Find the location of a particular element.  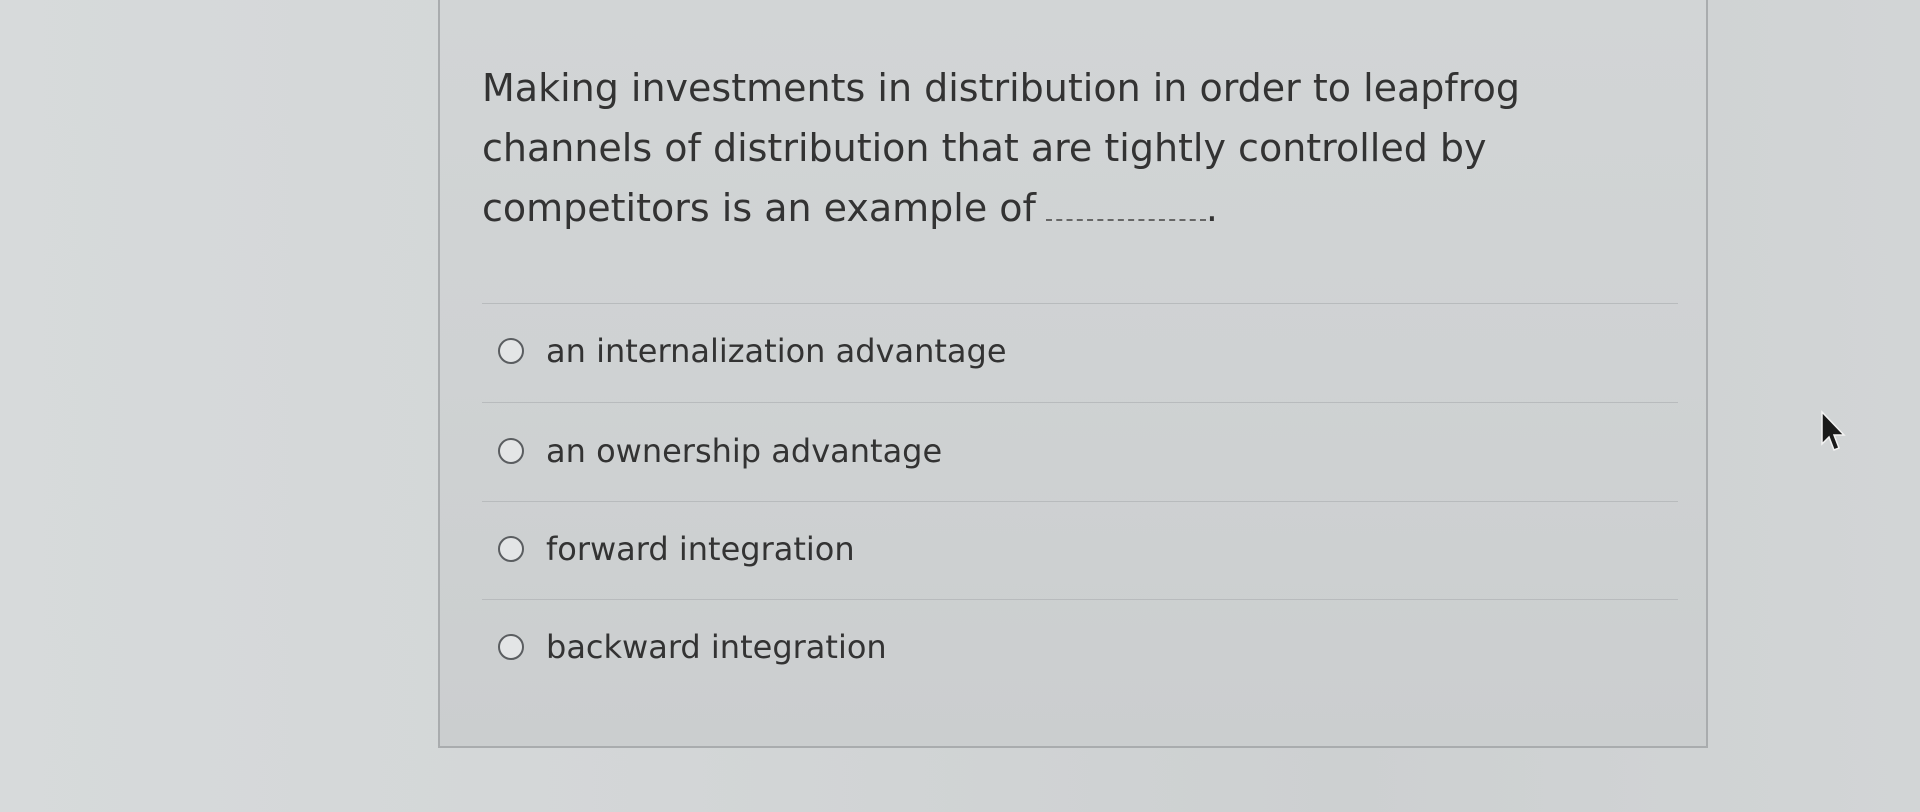

mouse-cursor-icon is located at coordinates (1833, 430).